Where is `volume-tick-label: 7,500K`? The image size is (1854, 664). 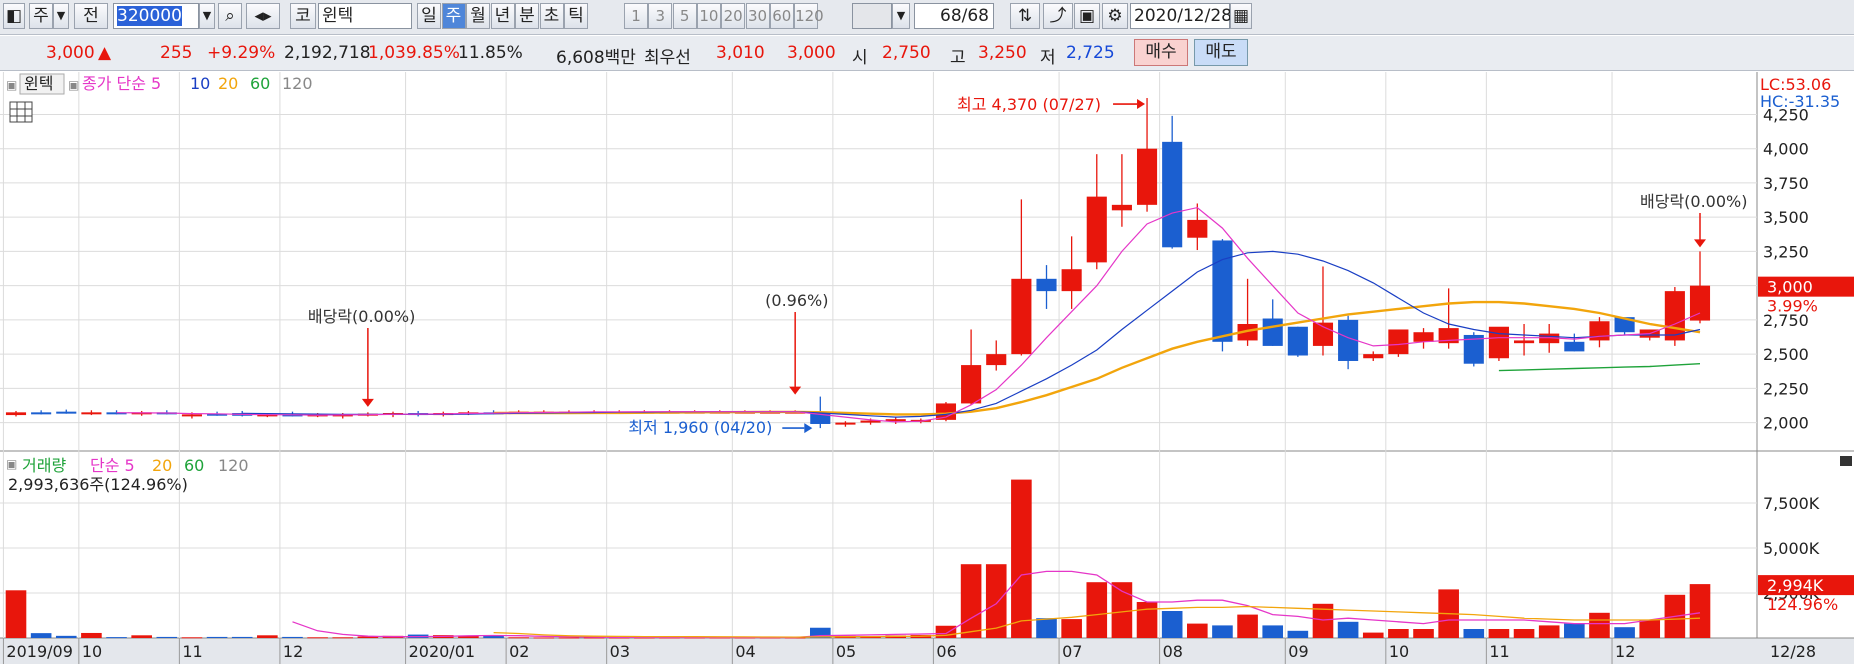
volume-tick-label: 7,500K is located at coordinates (1791, 503).